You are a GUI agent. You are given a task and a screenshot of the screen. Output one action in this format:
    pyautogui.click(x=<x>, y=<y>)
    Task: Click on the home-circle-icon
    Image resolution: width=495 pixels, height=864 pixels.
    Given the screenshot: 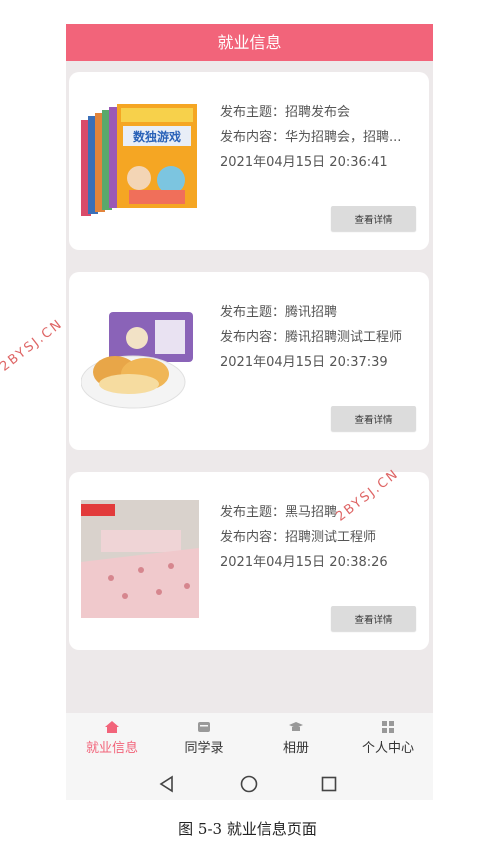 What is the action you would take?
    pyautogui.click(x=249, y=784)
    